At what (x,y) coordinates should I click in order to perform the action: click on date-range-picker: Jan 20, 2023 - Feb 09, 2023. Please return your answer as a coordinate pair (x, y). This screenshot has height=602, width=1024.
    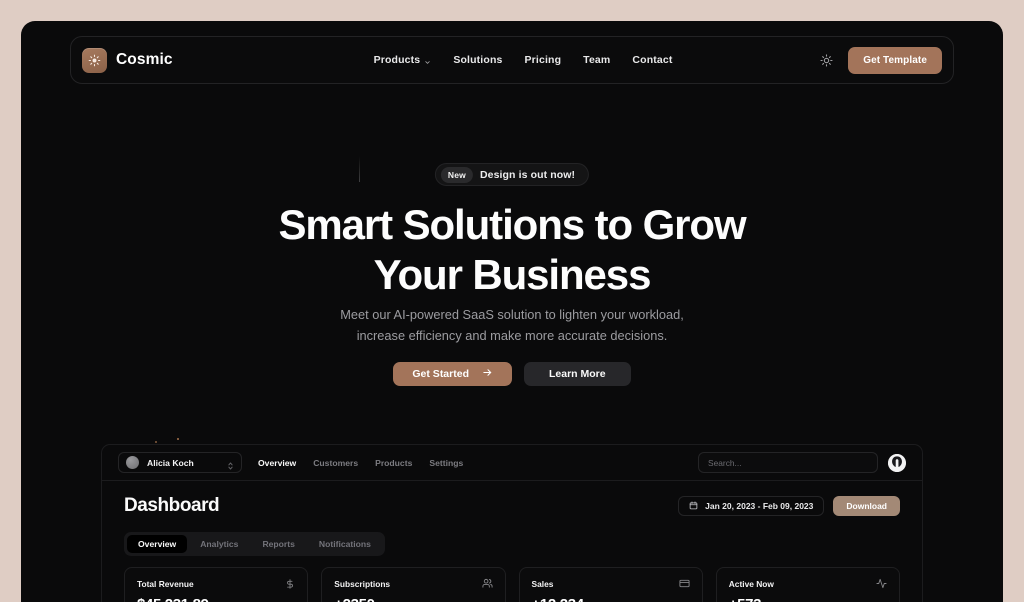
    Looking at the image, I should click on (751, 506).